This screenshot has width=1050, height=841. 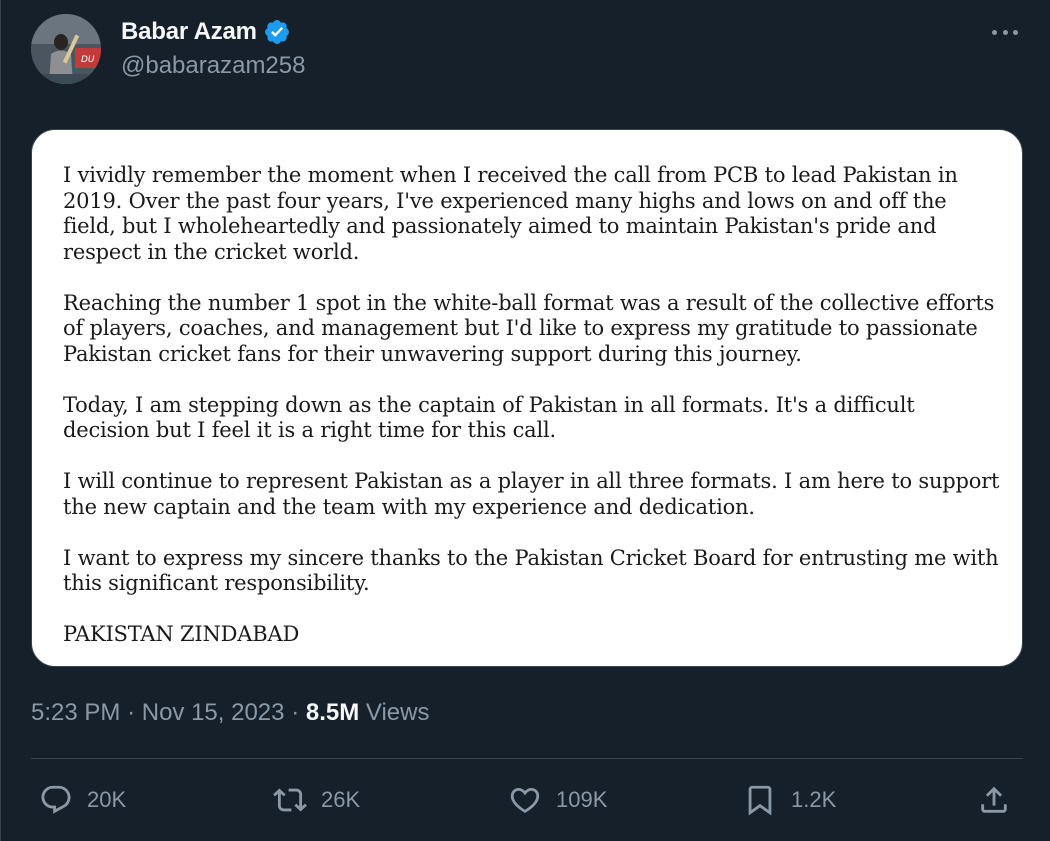 What do you see at coordinates (341, 799) in the screenshot?
I see `repost-count: 26K` at bounding box center [341, 799].